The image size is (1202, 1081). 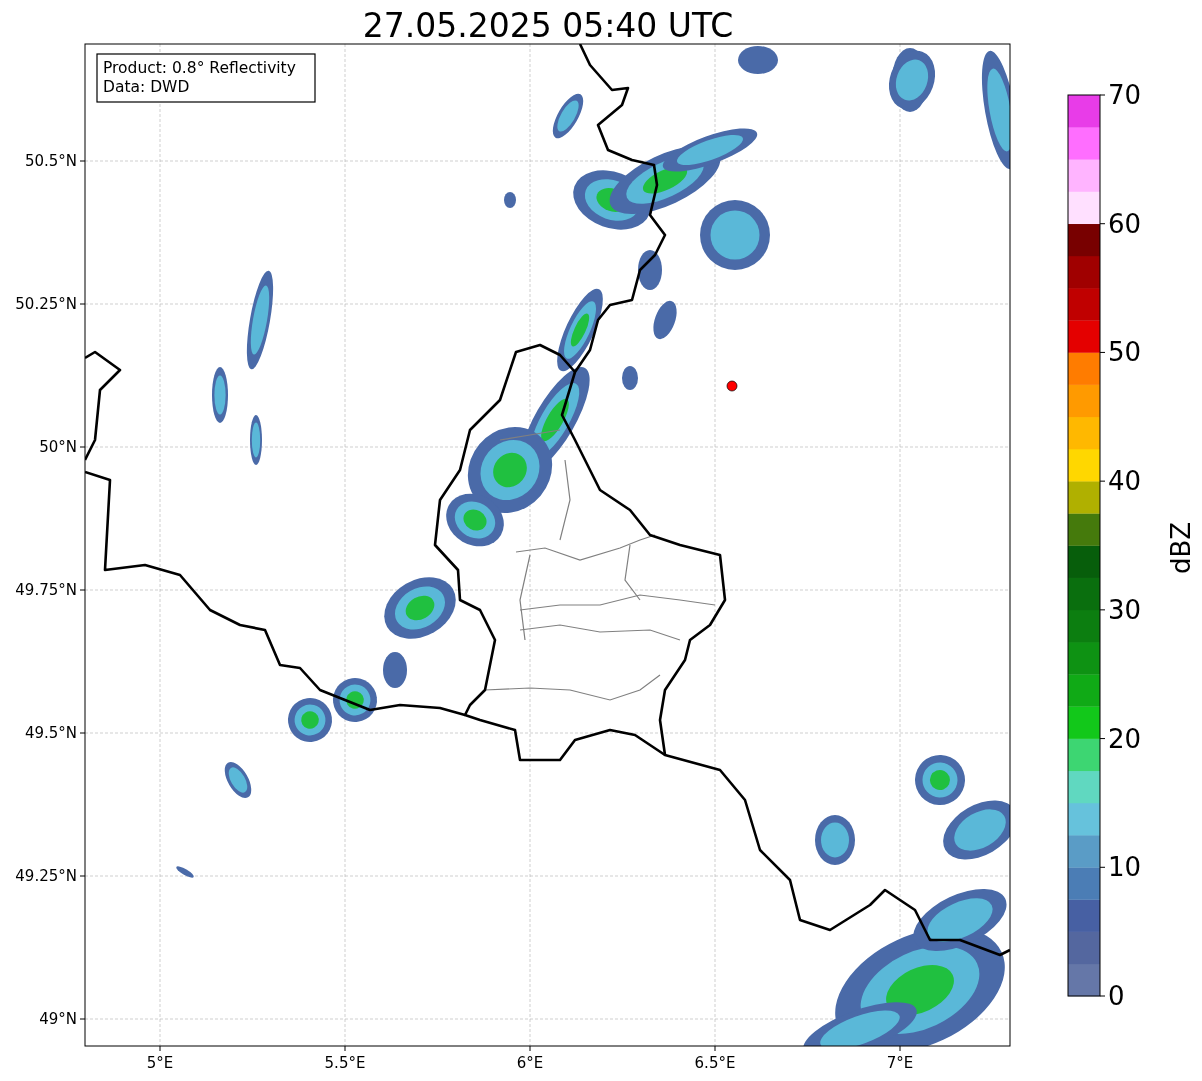 What do you see at coordinates (50, 733) in the screenshot?
I see `axis-tick-label: 49.5°N` at bounding box center [50, 733].